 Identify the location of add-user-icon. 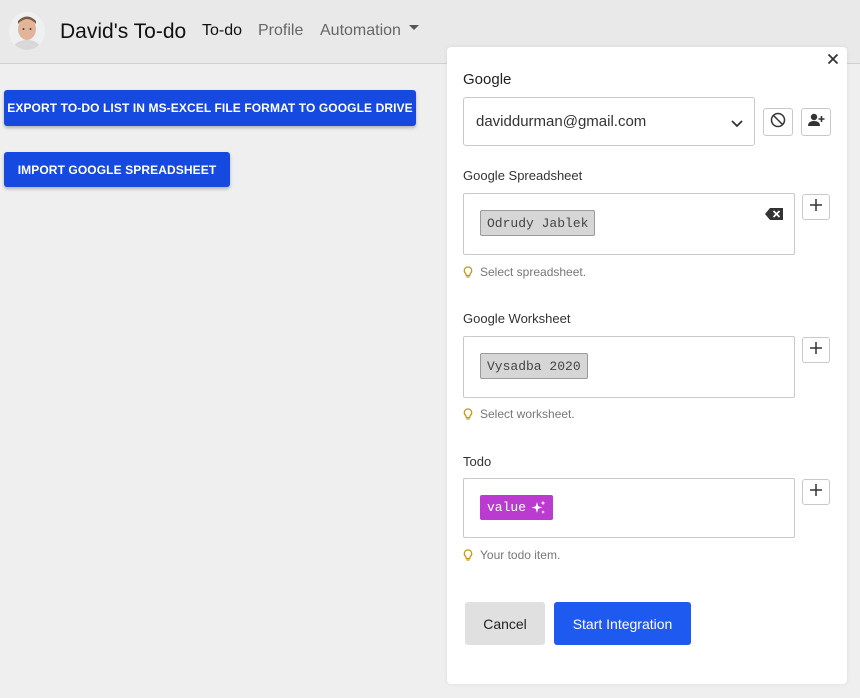
(816, 122).